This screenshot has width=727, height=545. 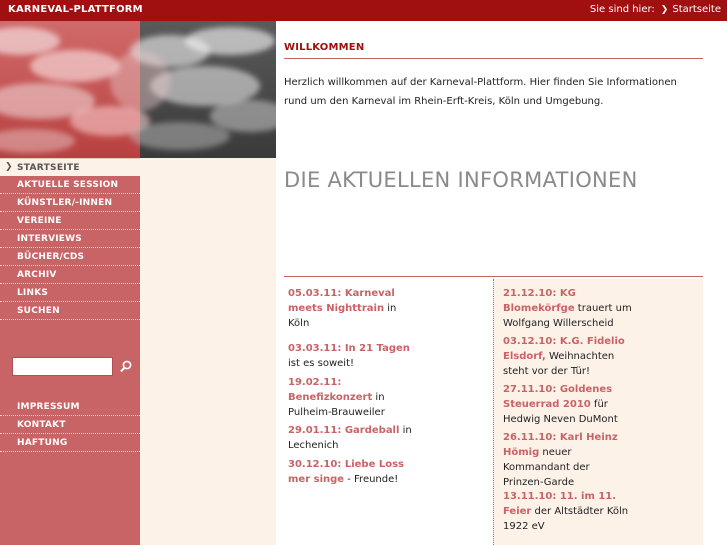 What do you see at coordinates (70, 293) in the screenshot?
I see `sidebar-item-links: LINKS` at bounding box center [70, 293].